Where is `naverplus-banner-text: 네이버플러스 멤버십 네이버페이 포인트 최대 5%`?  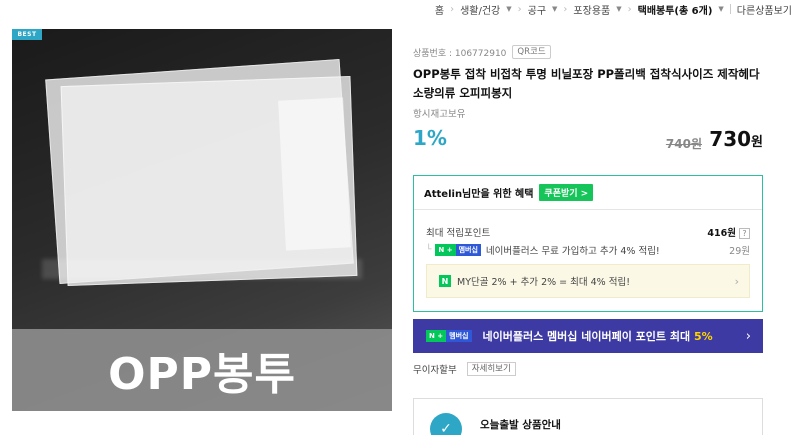 naverplus-banner-text: 네이버플러스 멤버십 네이버페이 포인트 최대 5% is located at coordinates (598, 336).